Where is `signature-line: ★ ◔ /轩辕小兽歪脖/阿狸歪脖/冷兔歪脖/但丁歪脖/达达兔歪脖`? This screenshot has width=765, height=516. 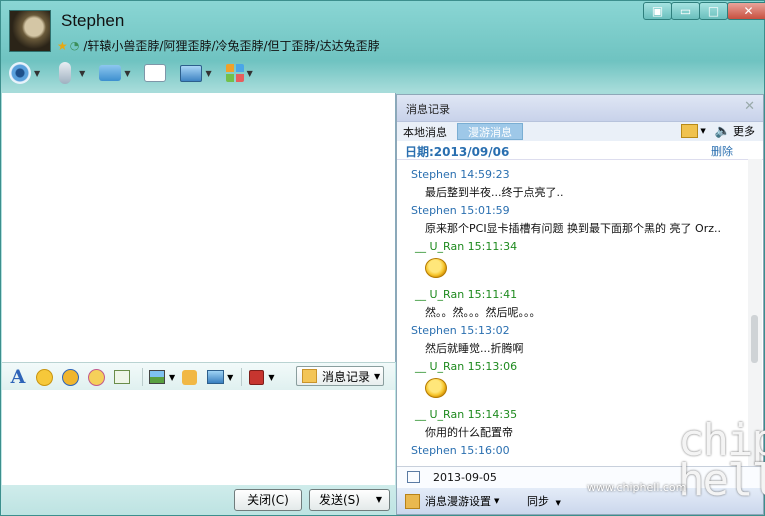
signature-line: ★ ◔ /轩辕小兽歪脖/阿狸歪脖/冷兔歪脖/但丁歪脖/达达兔歪脖 is located at coordinates (218, 45).